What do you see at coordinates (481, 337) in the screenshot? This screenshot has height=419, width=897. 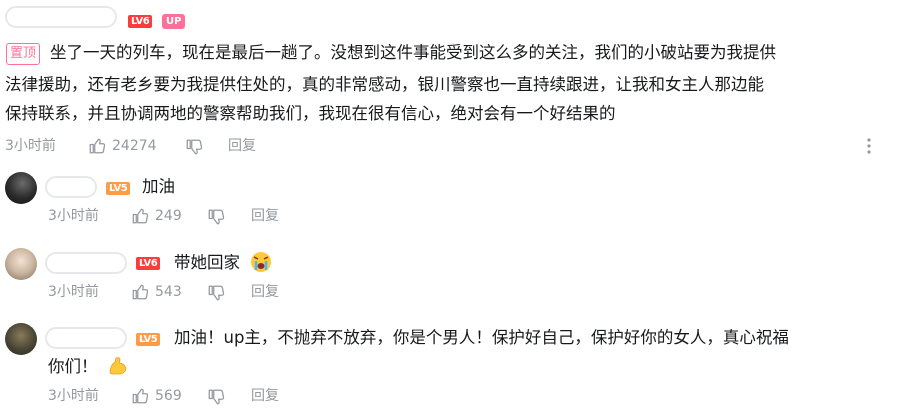 I see `reply-text-line: 加油！up主，不抛弃不放弃，你是个男人！保护好自己，保护好你的女人，真心祝福` at bounding box center [481, 337].